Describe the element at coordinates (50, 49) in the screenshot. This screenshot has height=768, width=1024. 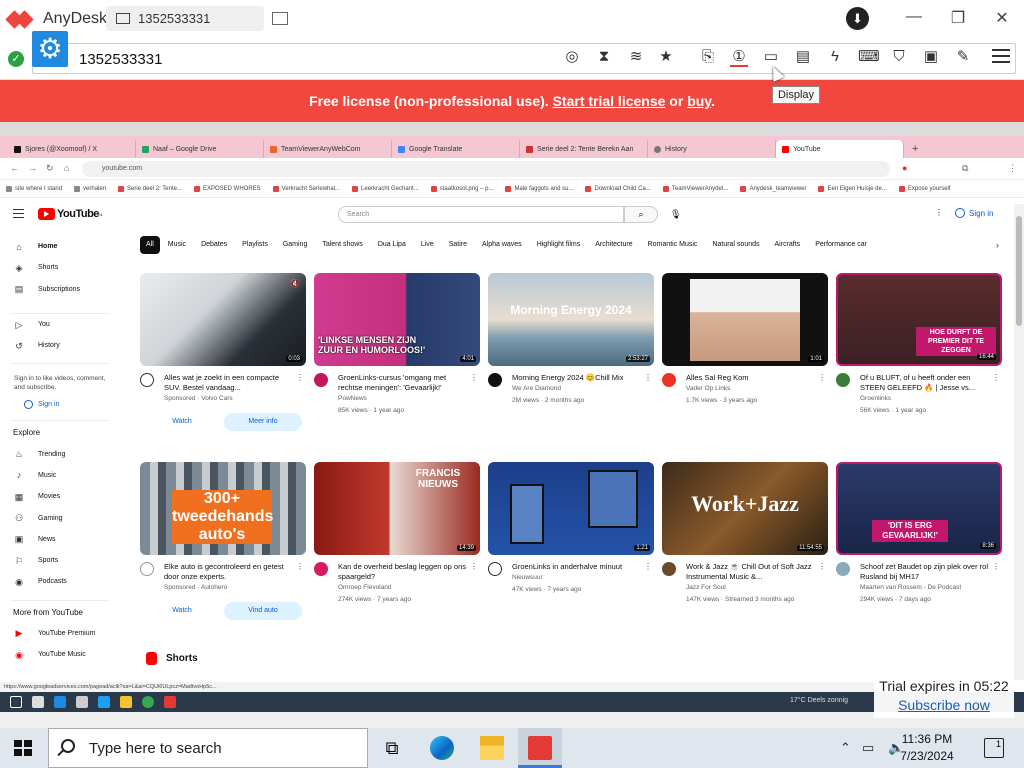
I see `settings-gear-icon: ⚙` at that location.